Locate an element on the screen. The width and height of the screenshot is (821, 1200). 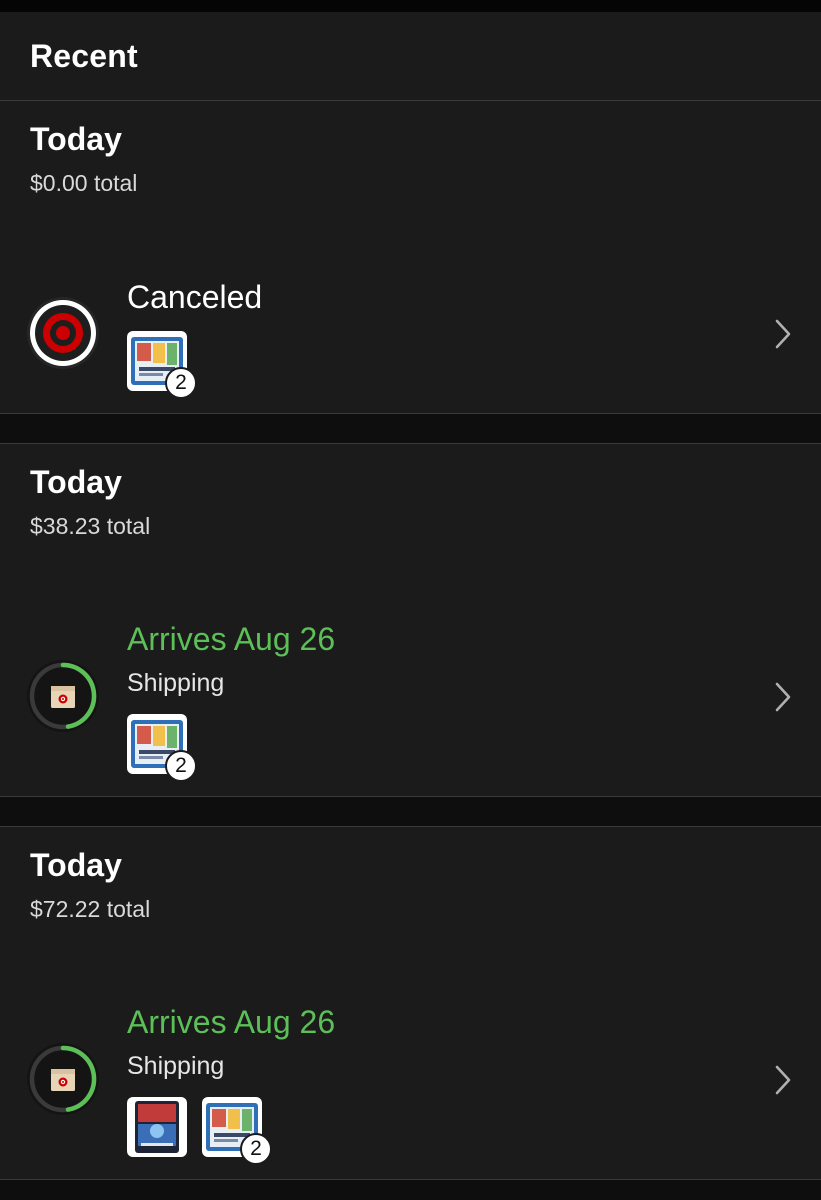
order-status: Canceled is located at coordinates (195, 297).